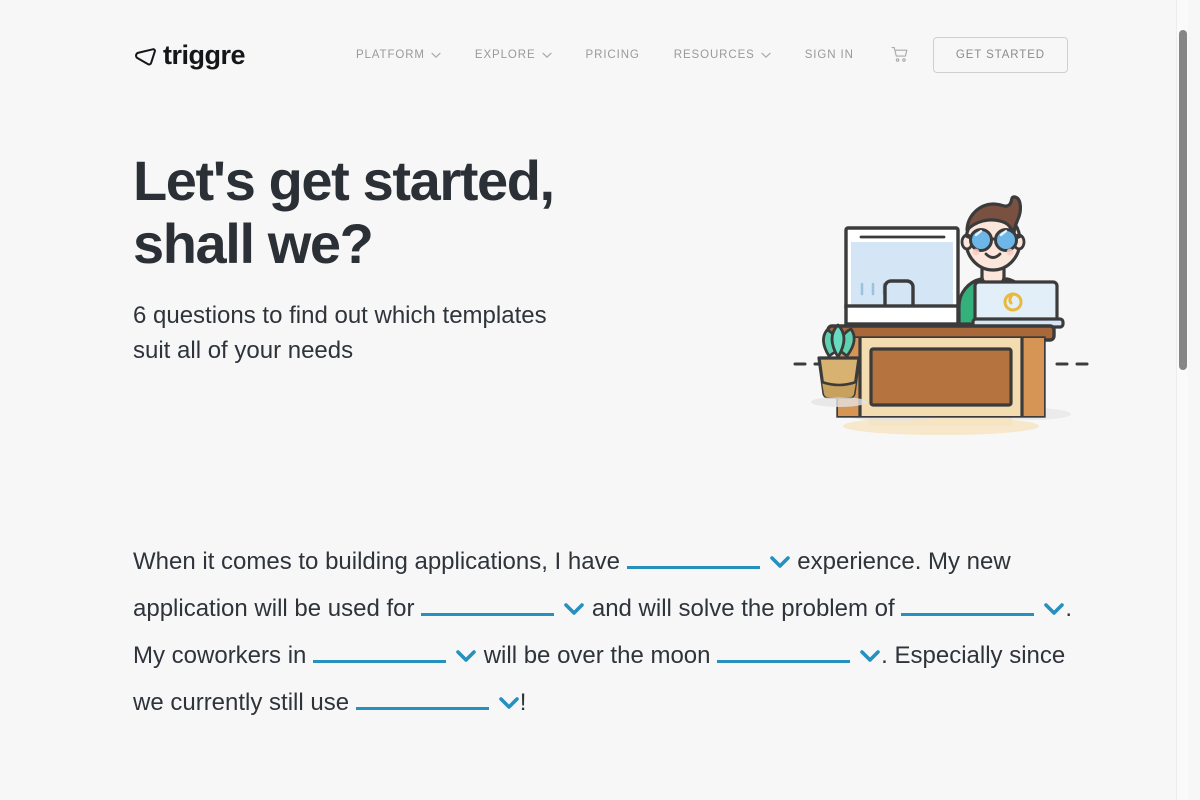  Describe the element at coordinates (145, 56) in the screenshot. I see `triggre-play-mark-icon` at that location.